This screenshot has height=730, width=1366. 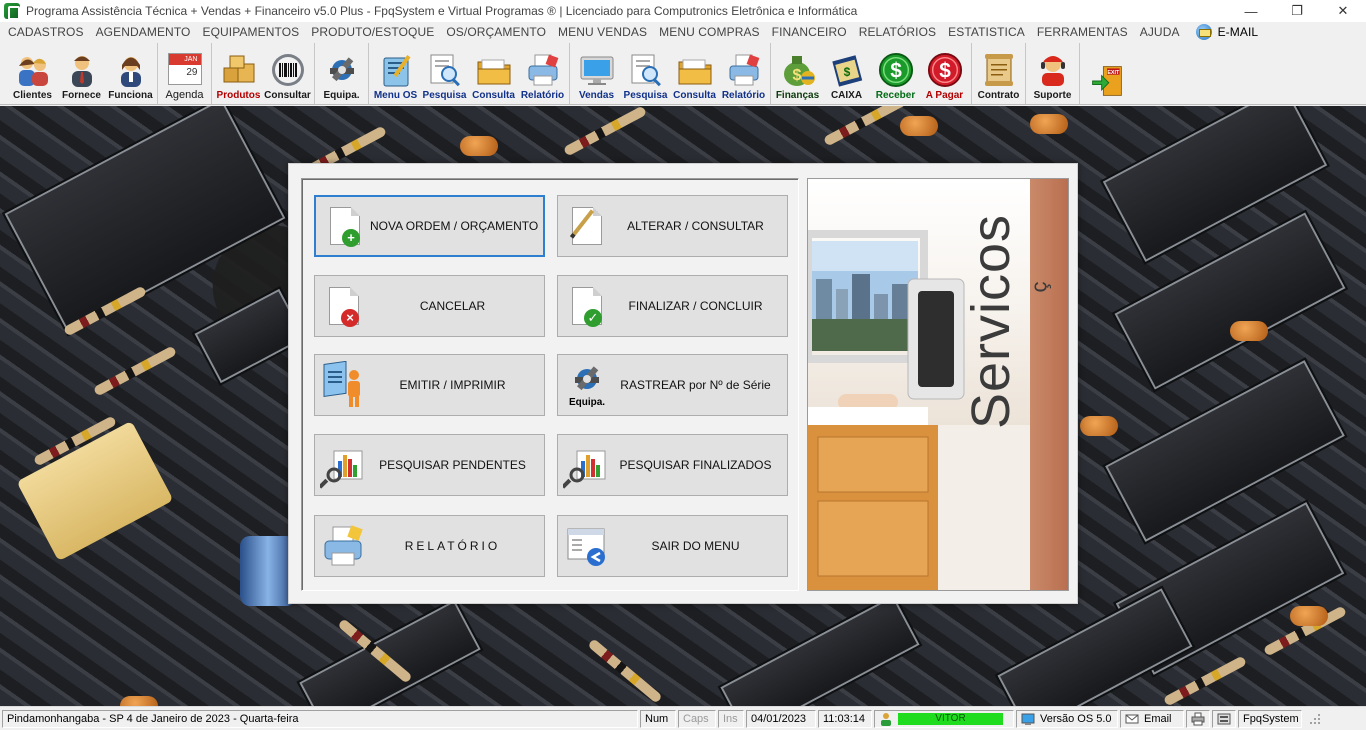 I want to click on money-bag-icon: $, so click(x=798, y=70).